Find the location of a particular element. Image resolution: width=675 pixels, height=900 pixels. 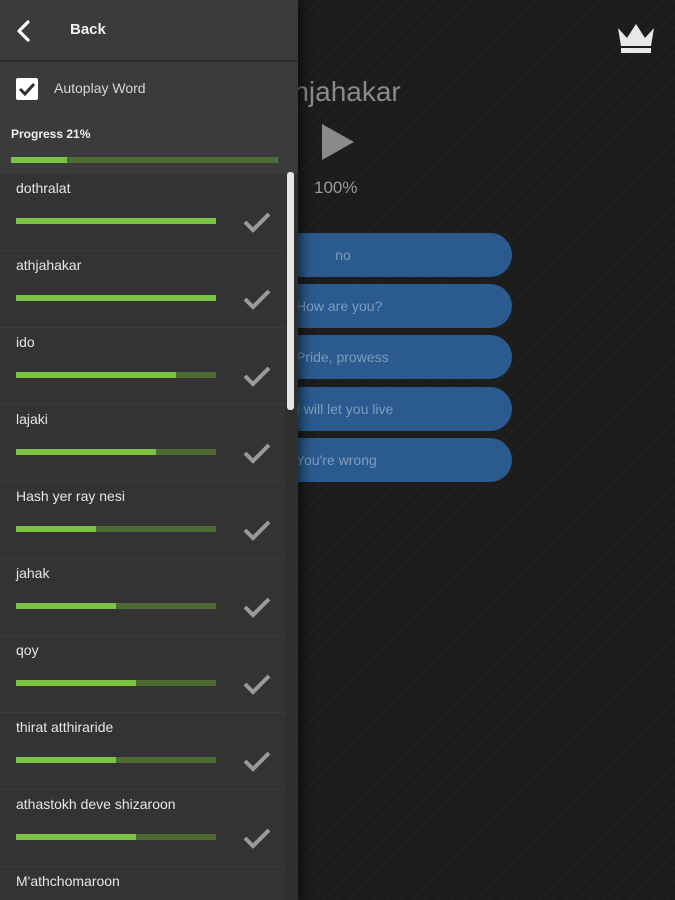

word-row: qoy is located at coordinates (142, 674).